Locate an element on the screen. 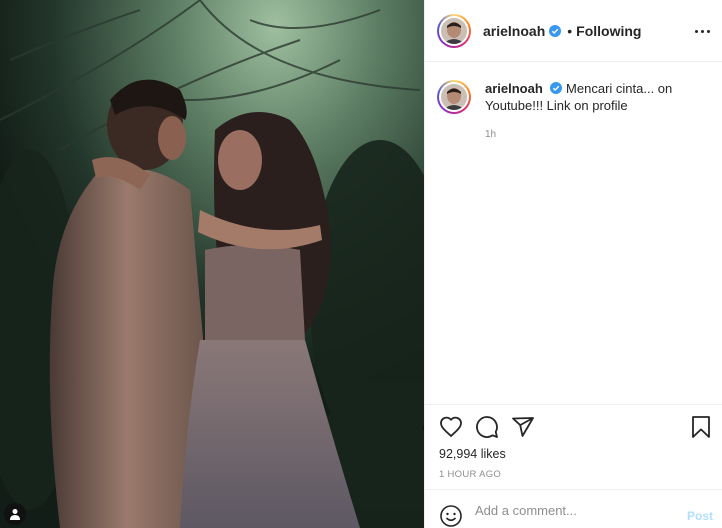  comment-icon is located at coordinates (487, 427).